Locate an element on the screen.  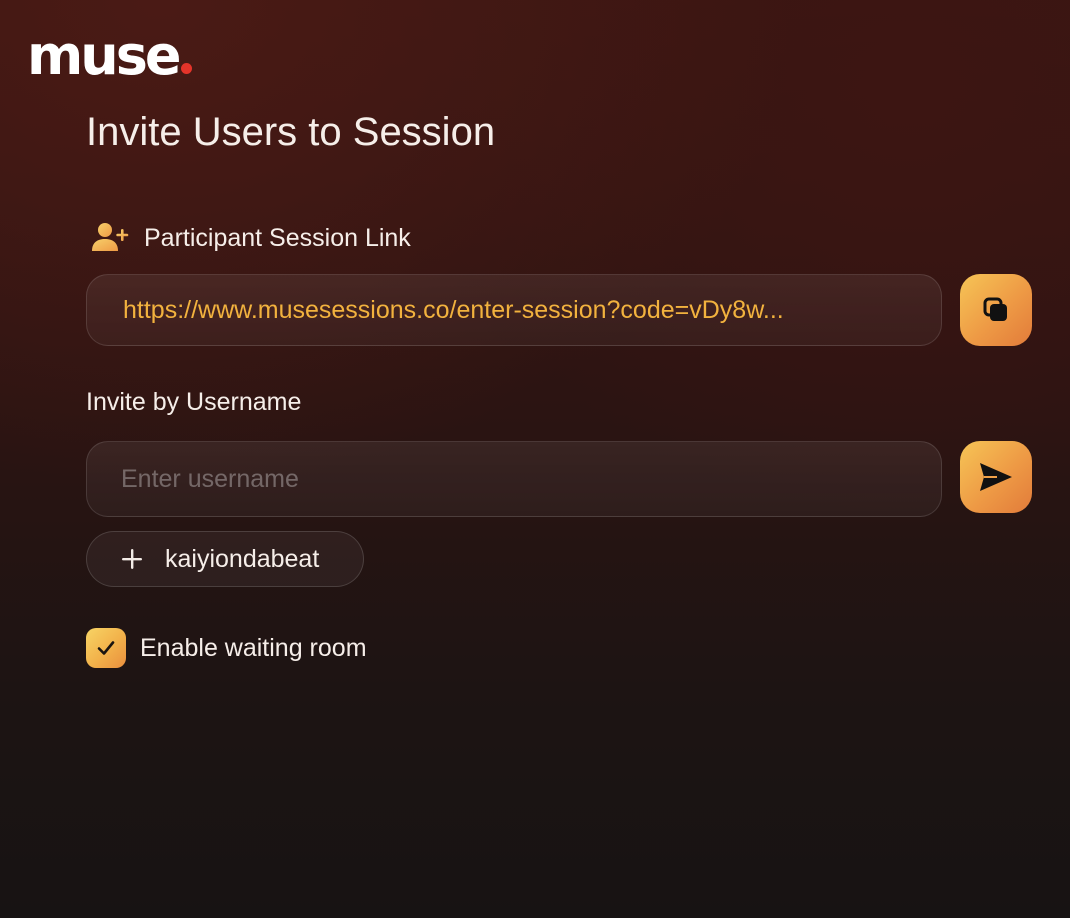
waiting-room-option: Enable waiting room is located at coordinates (226, 648).